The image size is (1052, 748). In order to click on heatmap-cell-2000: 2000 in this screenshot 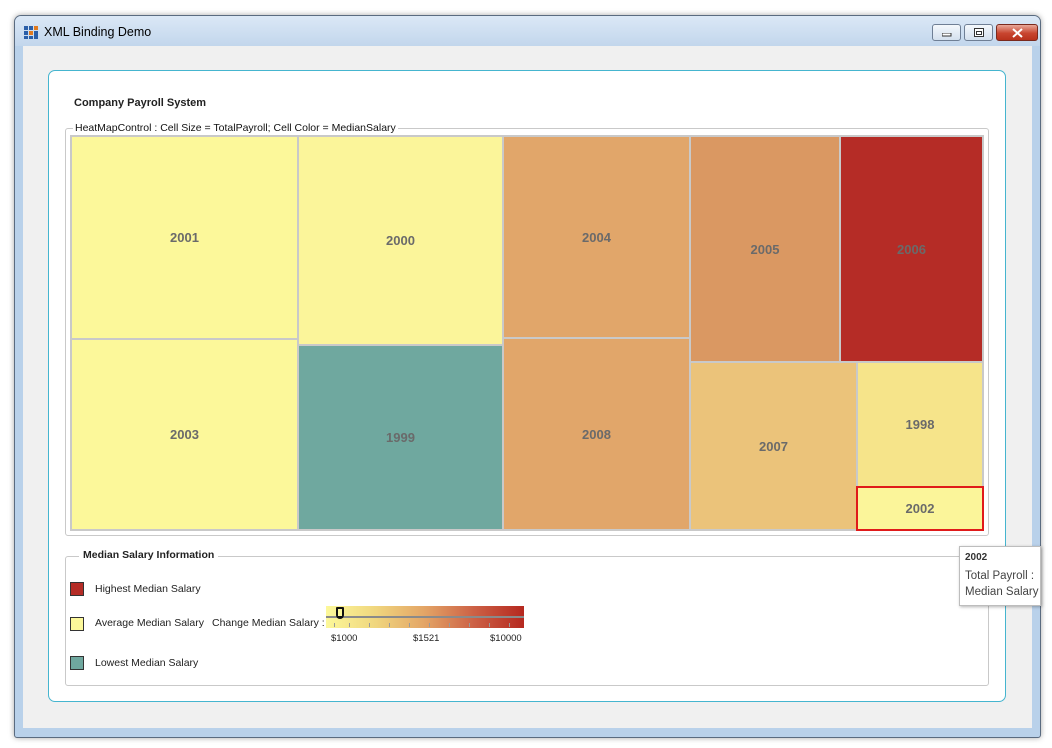, I will do `click(400, 240)`.